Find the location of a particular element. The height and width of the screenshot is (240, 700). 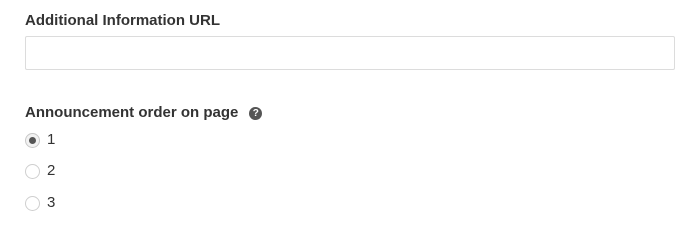

radio-button-selected is located at coordinates (32, 140).